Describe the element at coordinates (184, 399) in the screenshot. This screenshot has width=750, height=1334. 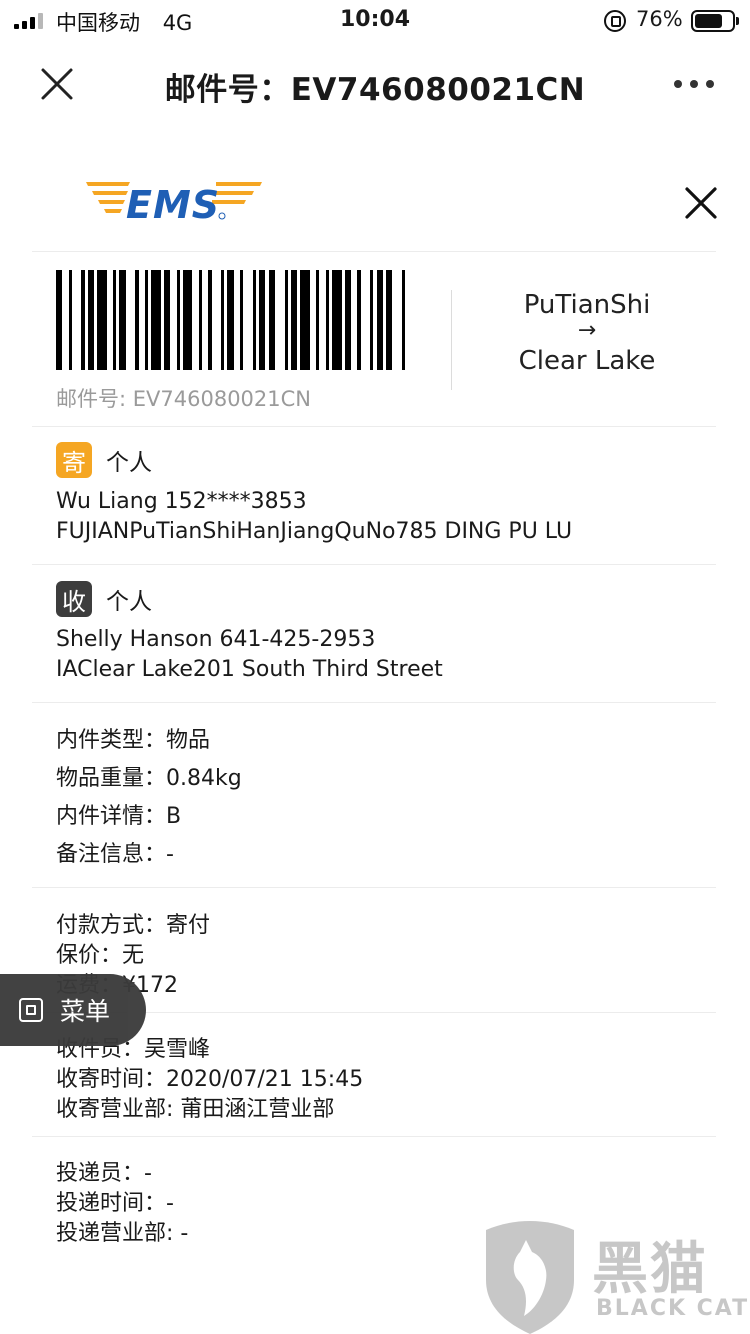
I see `tracking-number: 邮件号: EV746080021CN` at that location.